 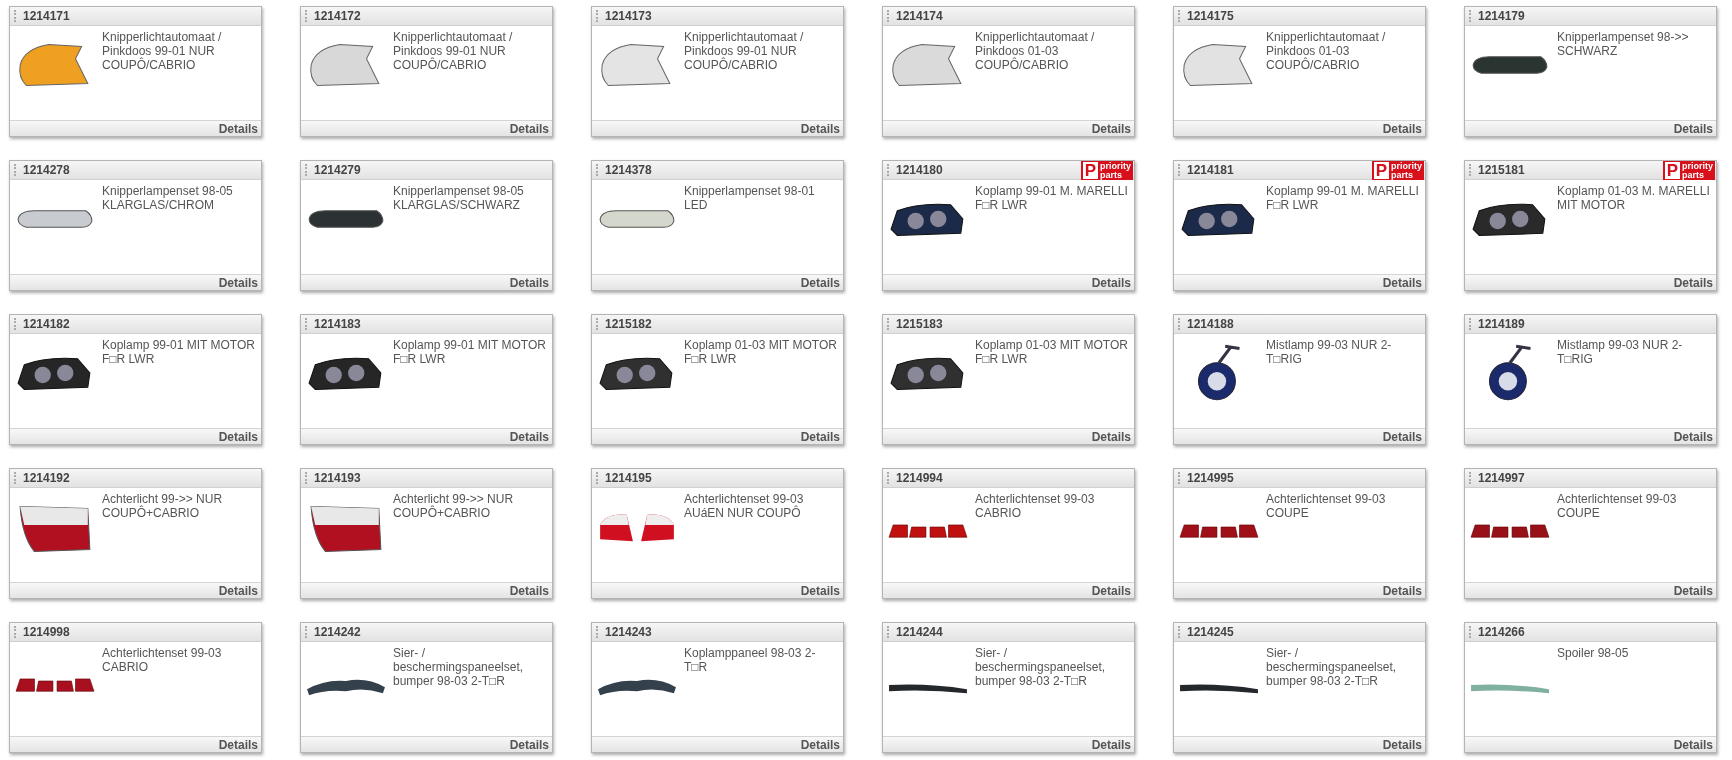 I want to click on product-description: Spoiler 98-05, so click(x=1593, y=653).